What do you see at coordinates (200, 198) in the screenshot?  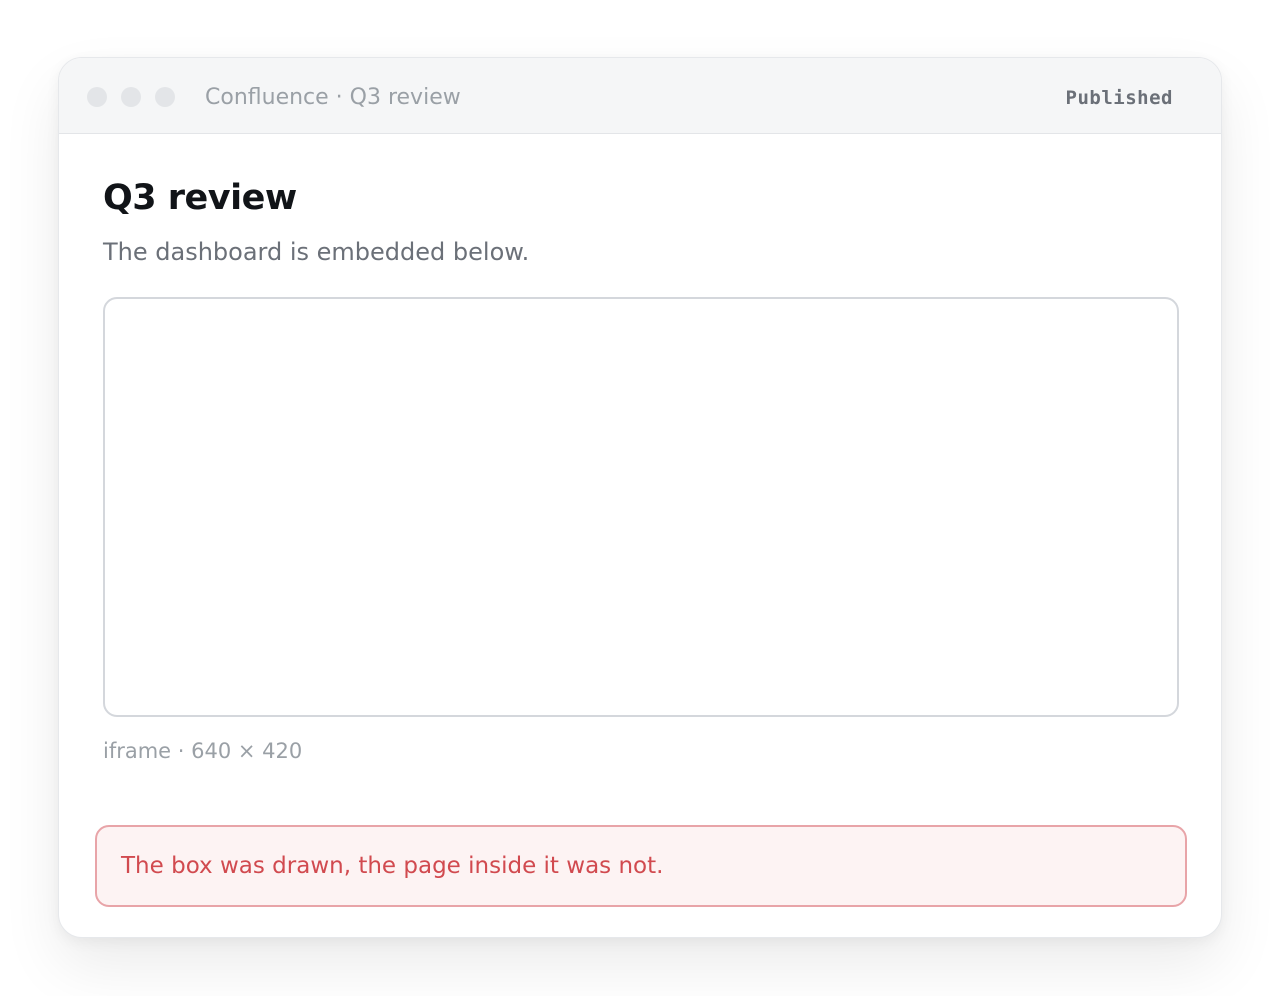 I see `page-title: Q3 review` at bounding box center [200, 198].